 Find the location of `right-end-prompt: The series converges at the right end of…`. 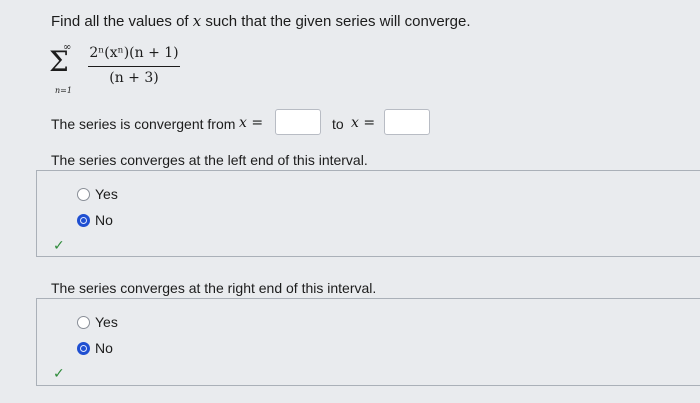

right-end-prompt: The series converges at the right end of… is located at coordinates (214, 288).